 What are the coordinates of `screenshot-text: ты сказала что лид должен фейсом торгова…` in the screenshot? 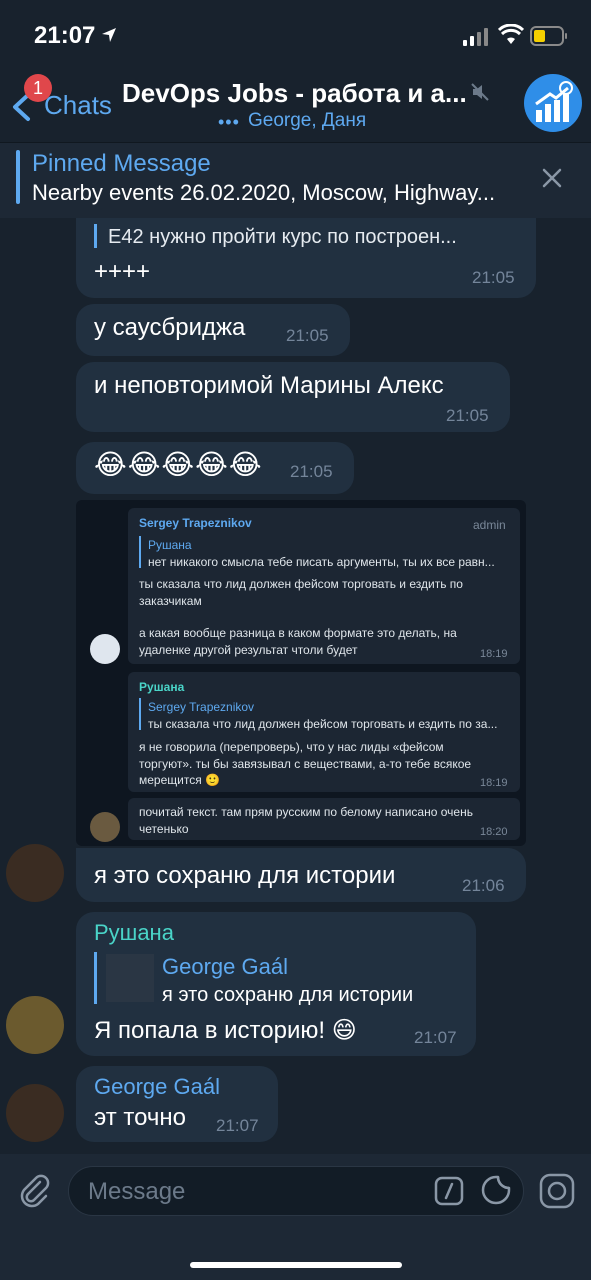 It's located at (301, 584).